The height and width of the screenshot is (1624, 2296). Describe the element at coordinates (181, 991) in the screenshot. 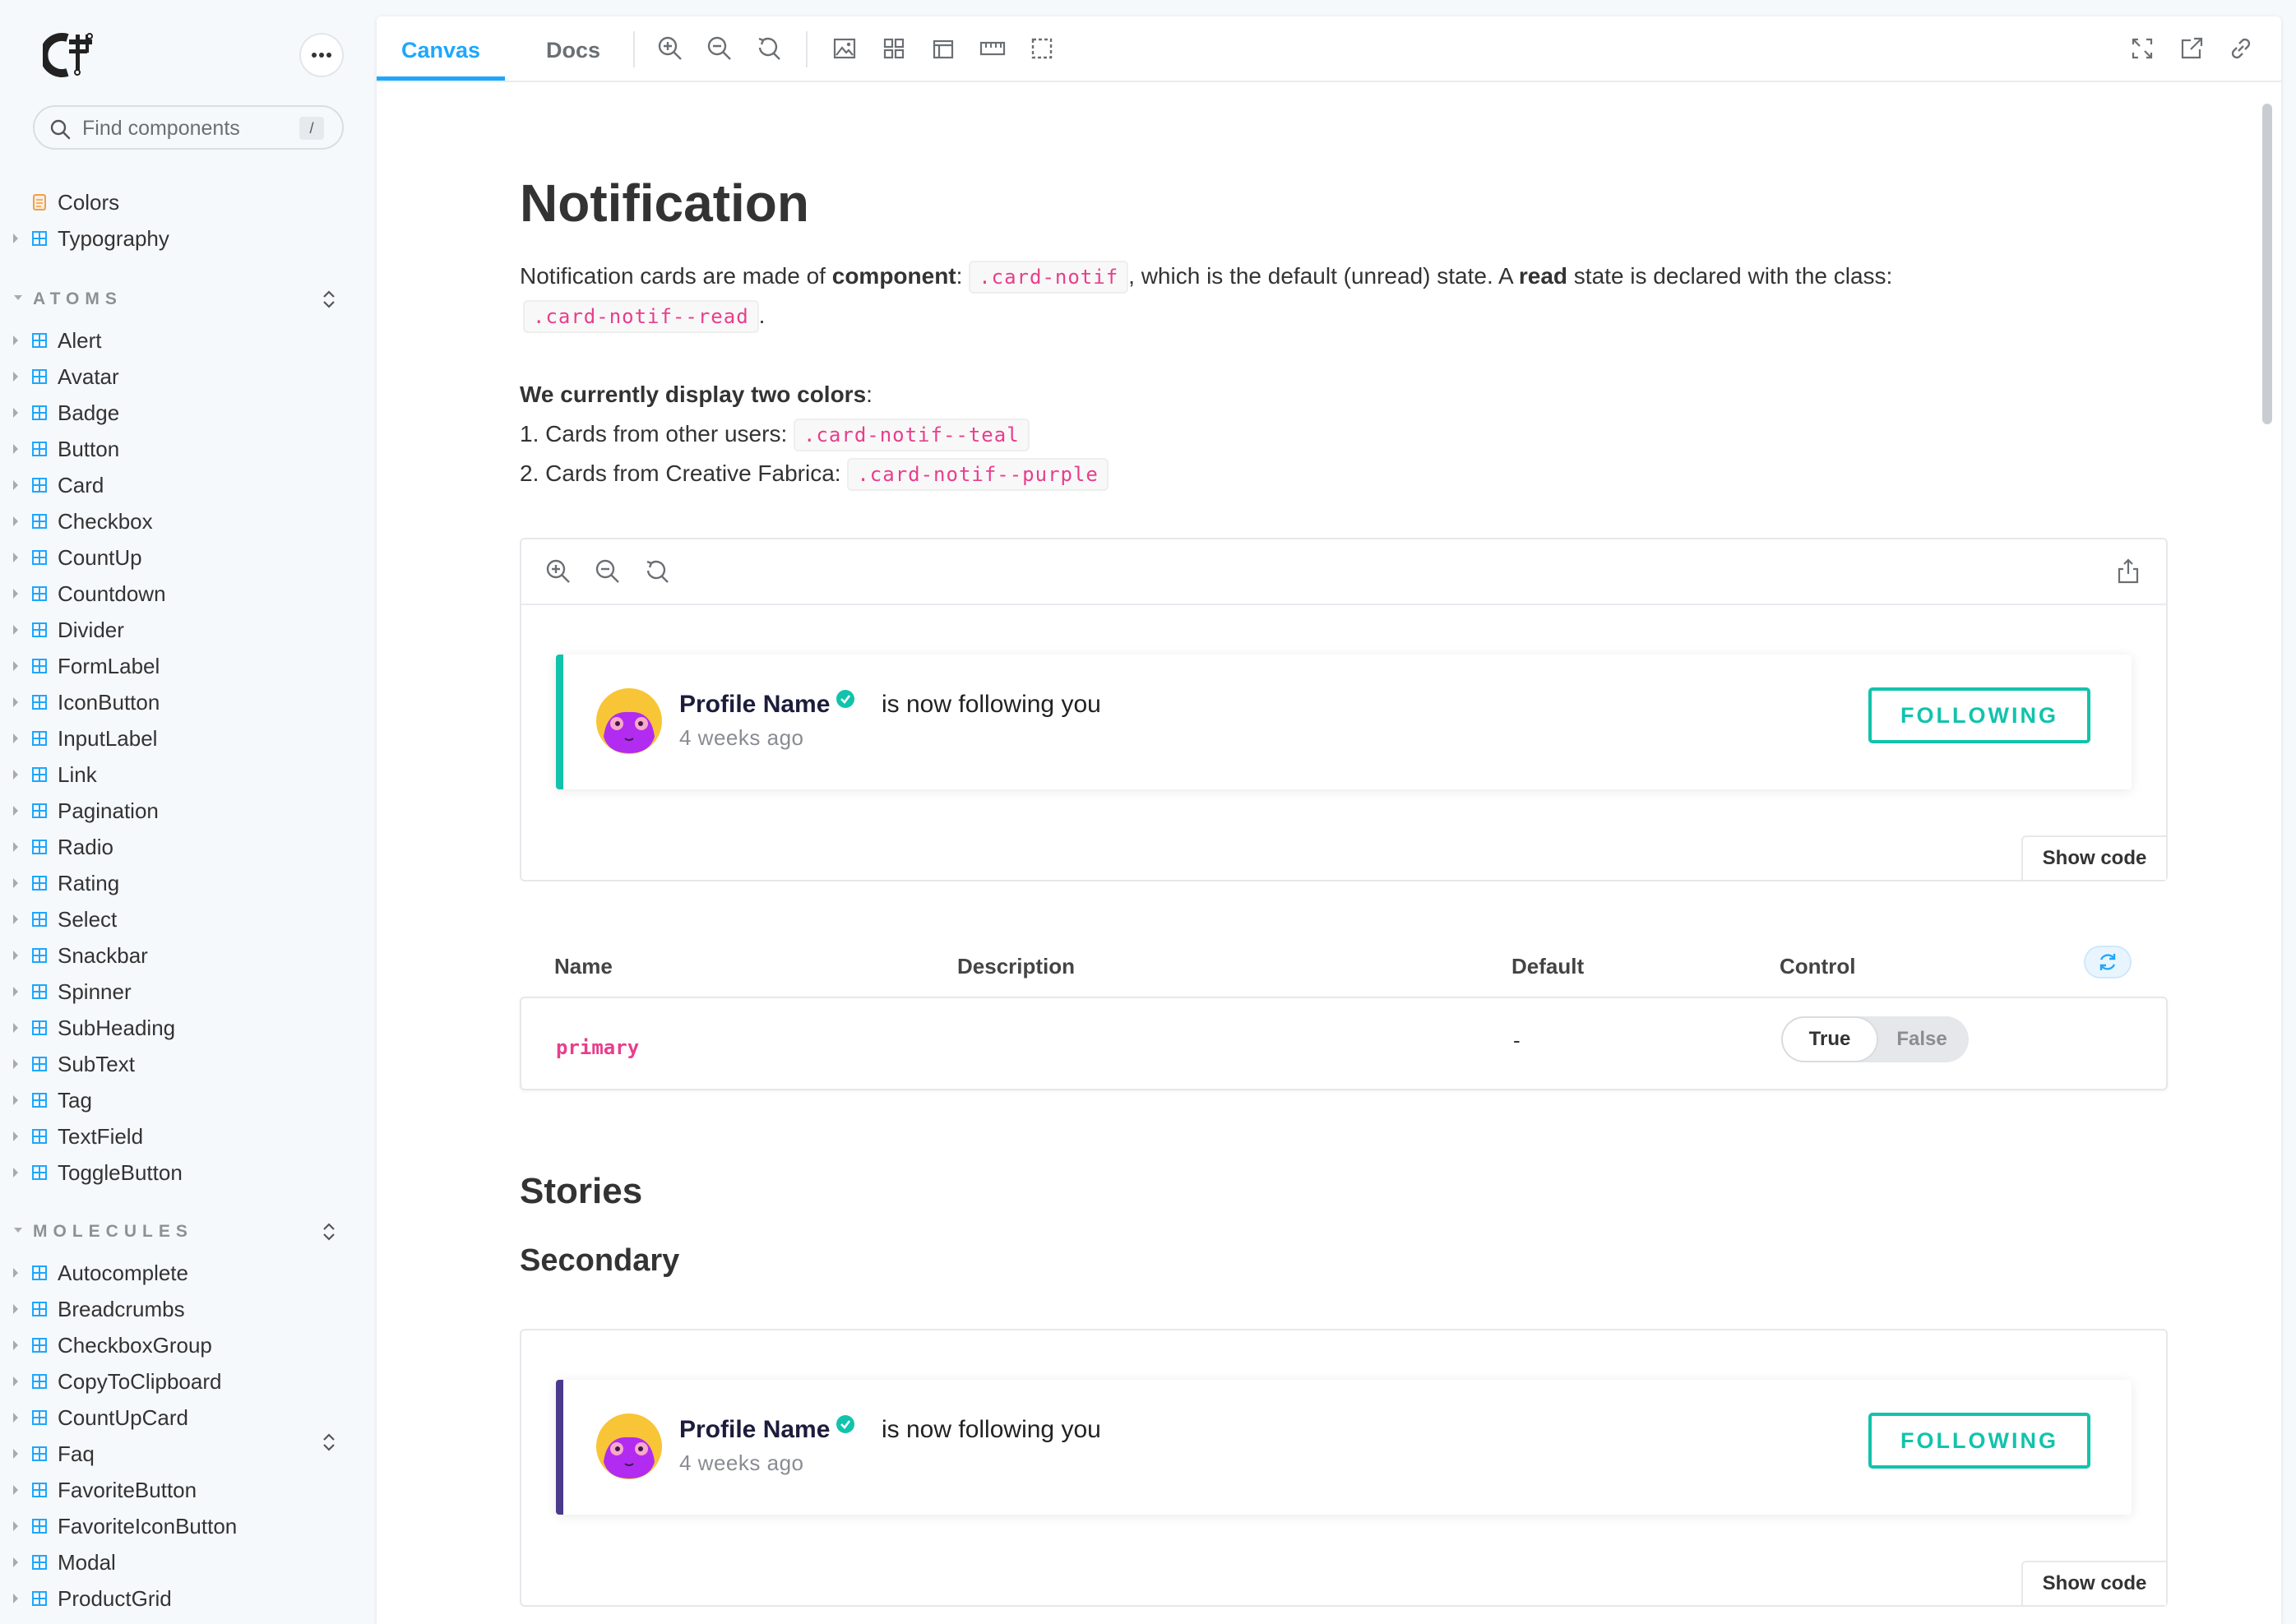

I see `sidebar-item-spinner: Spinner` at that location.